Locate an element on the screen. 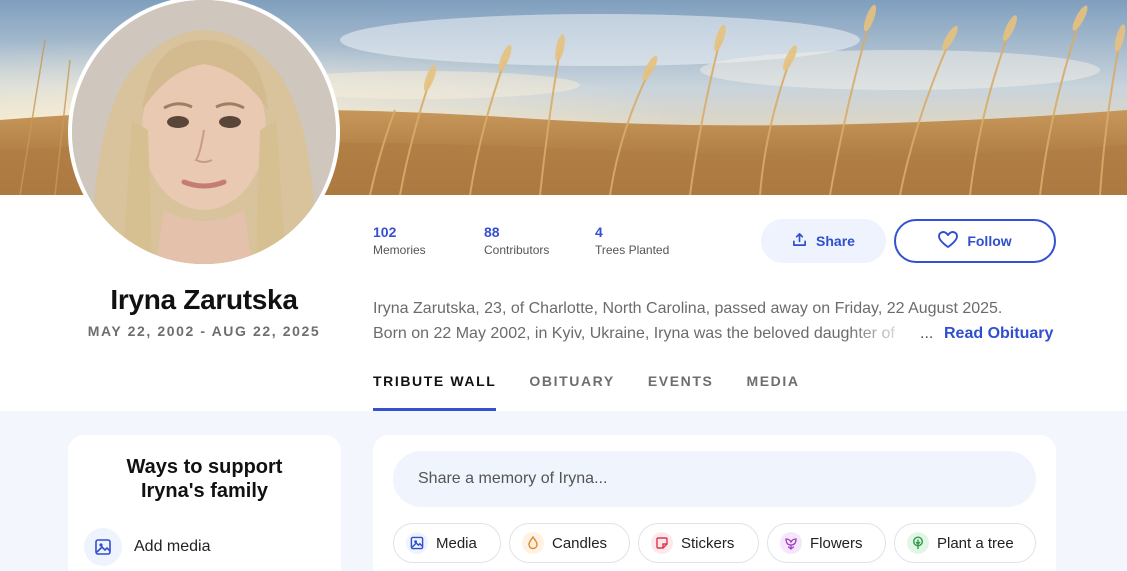 Image resolution: width=1127 pixels, height=571 pixels. life-dates: MAY 22, 2002 - AUG 22, 2025 is located at coordinates (204, 331).